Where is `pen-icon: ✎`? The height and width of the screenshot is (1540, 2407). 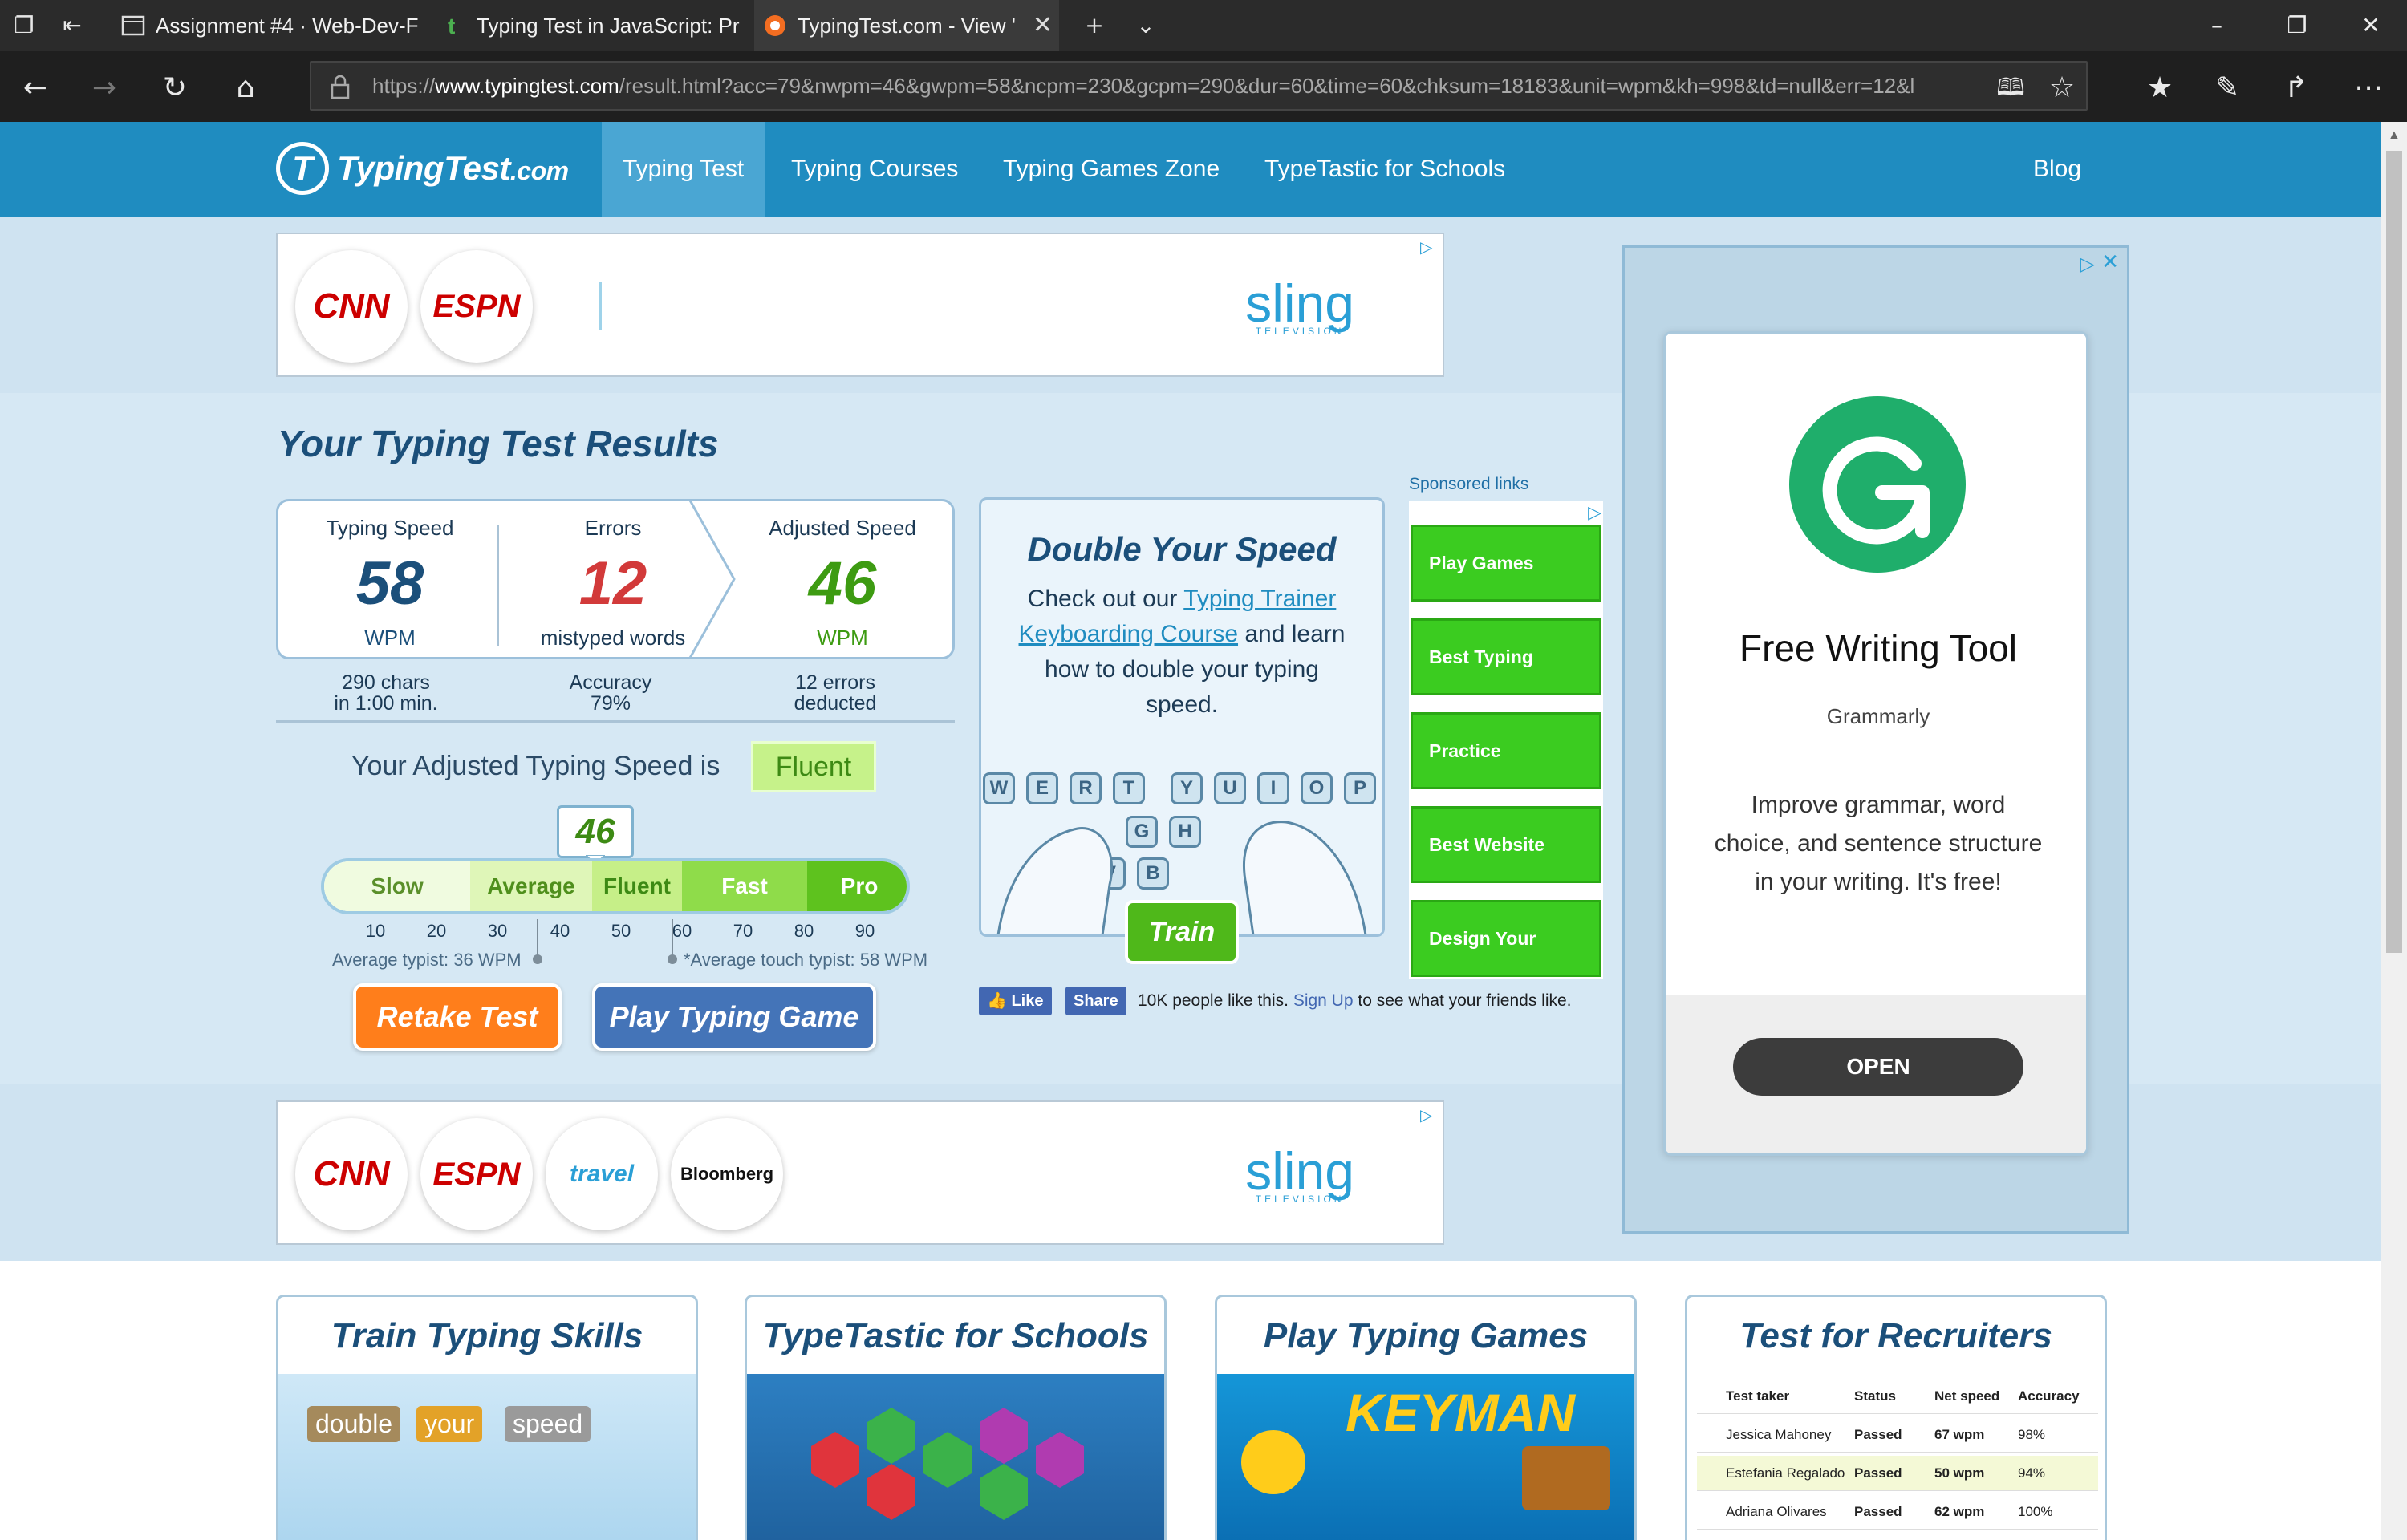 pen-icon: ✎ is located at coordinates (2228, 88).